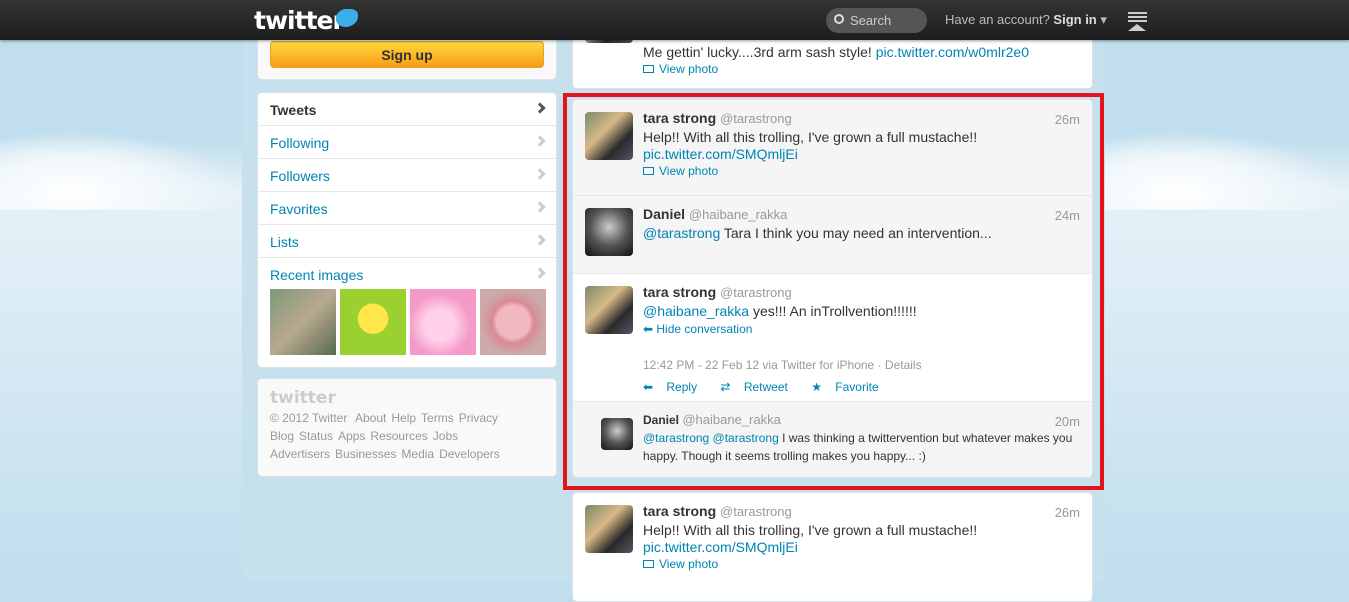 Image resolution: width=1349 pixels, height=602 pixels. I want to click on footer-link: Developers, so click(469, 454).